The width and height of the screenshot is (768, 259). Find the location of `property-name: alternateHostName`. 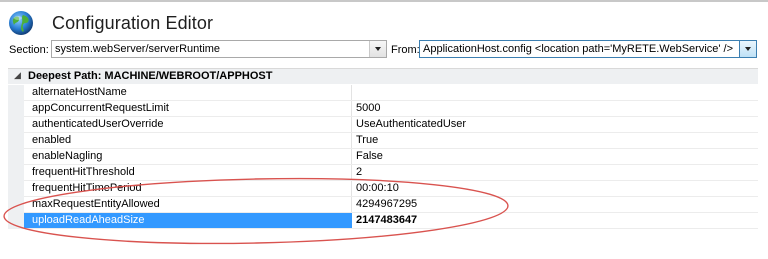

property-name: alternateHostName is located at coordinates (188, 92).